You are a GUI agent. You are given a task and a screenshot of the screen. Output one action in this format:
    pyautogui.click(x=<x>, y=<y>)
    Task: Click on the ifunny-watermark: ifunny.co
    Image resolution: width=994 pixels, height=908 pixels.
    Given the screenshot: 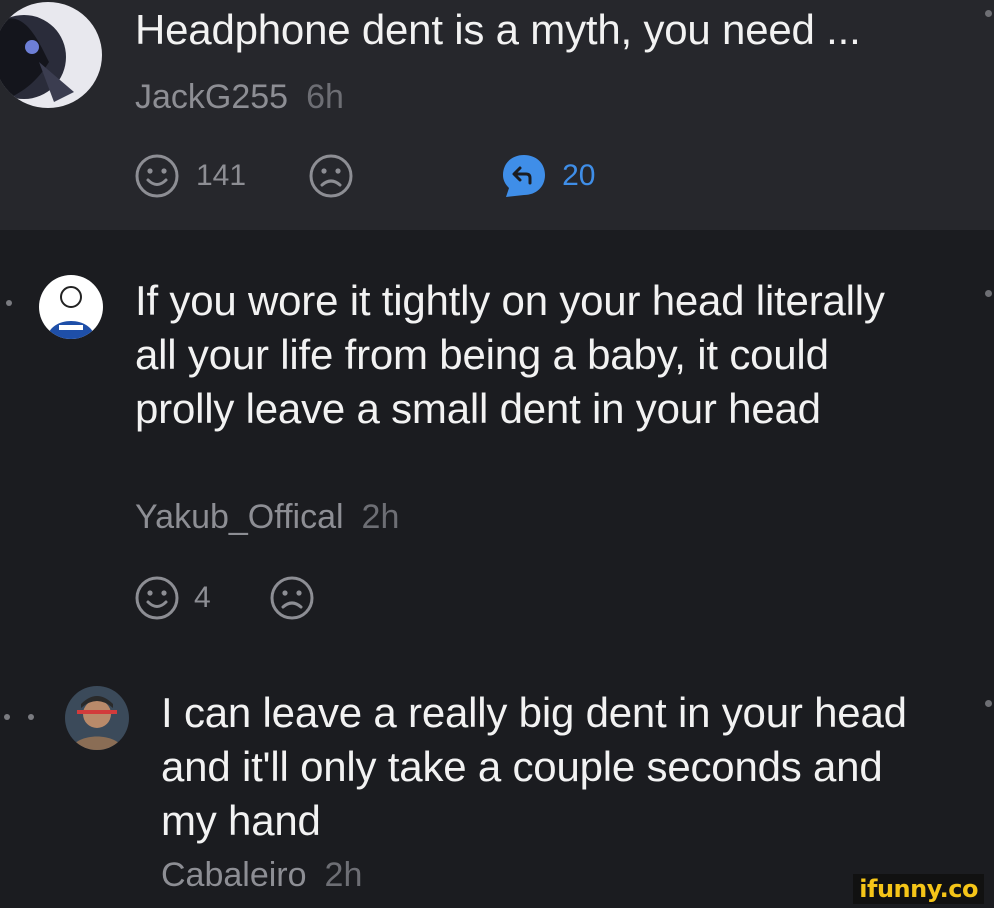 What is the action you would take?
    pyautogui.click(x=918, y=889)
    